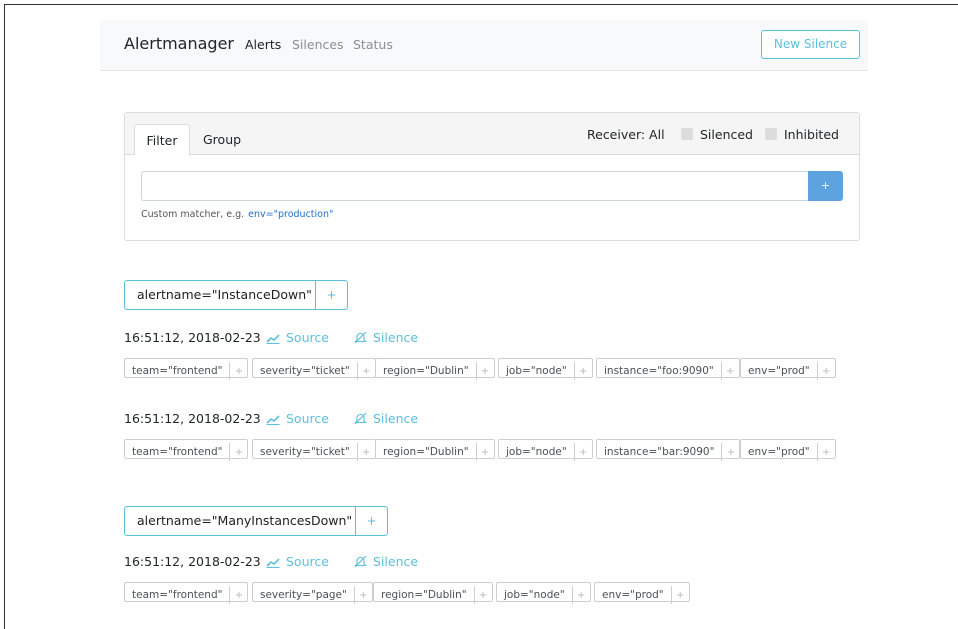 This screenshot has height=629, width=958. Describe the element at coordinates (291, 214) in the screenshot. I see `hint-example: env="production"` at that location.